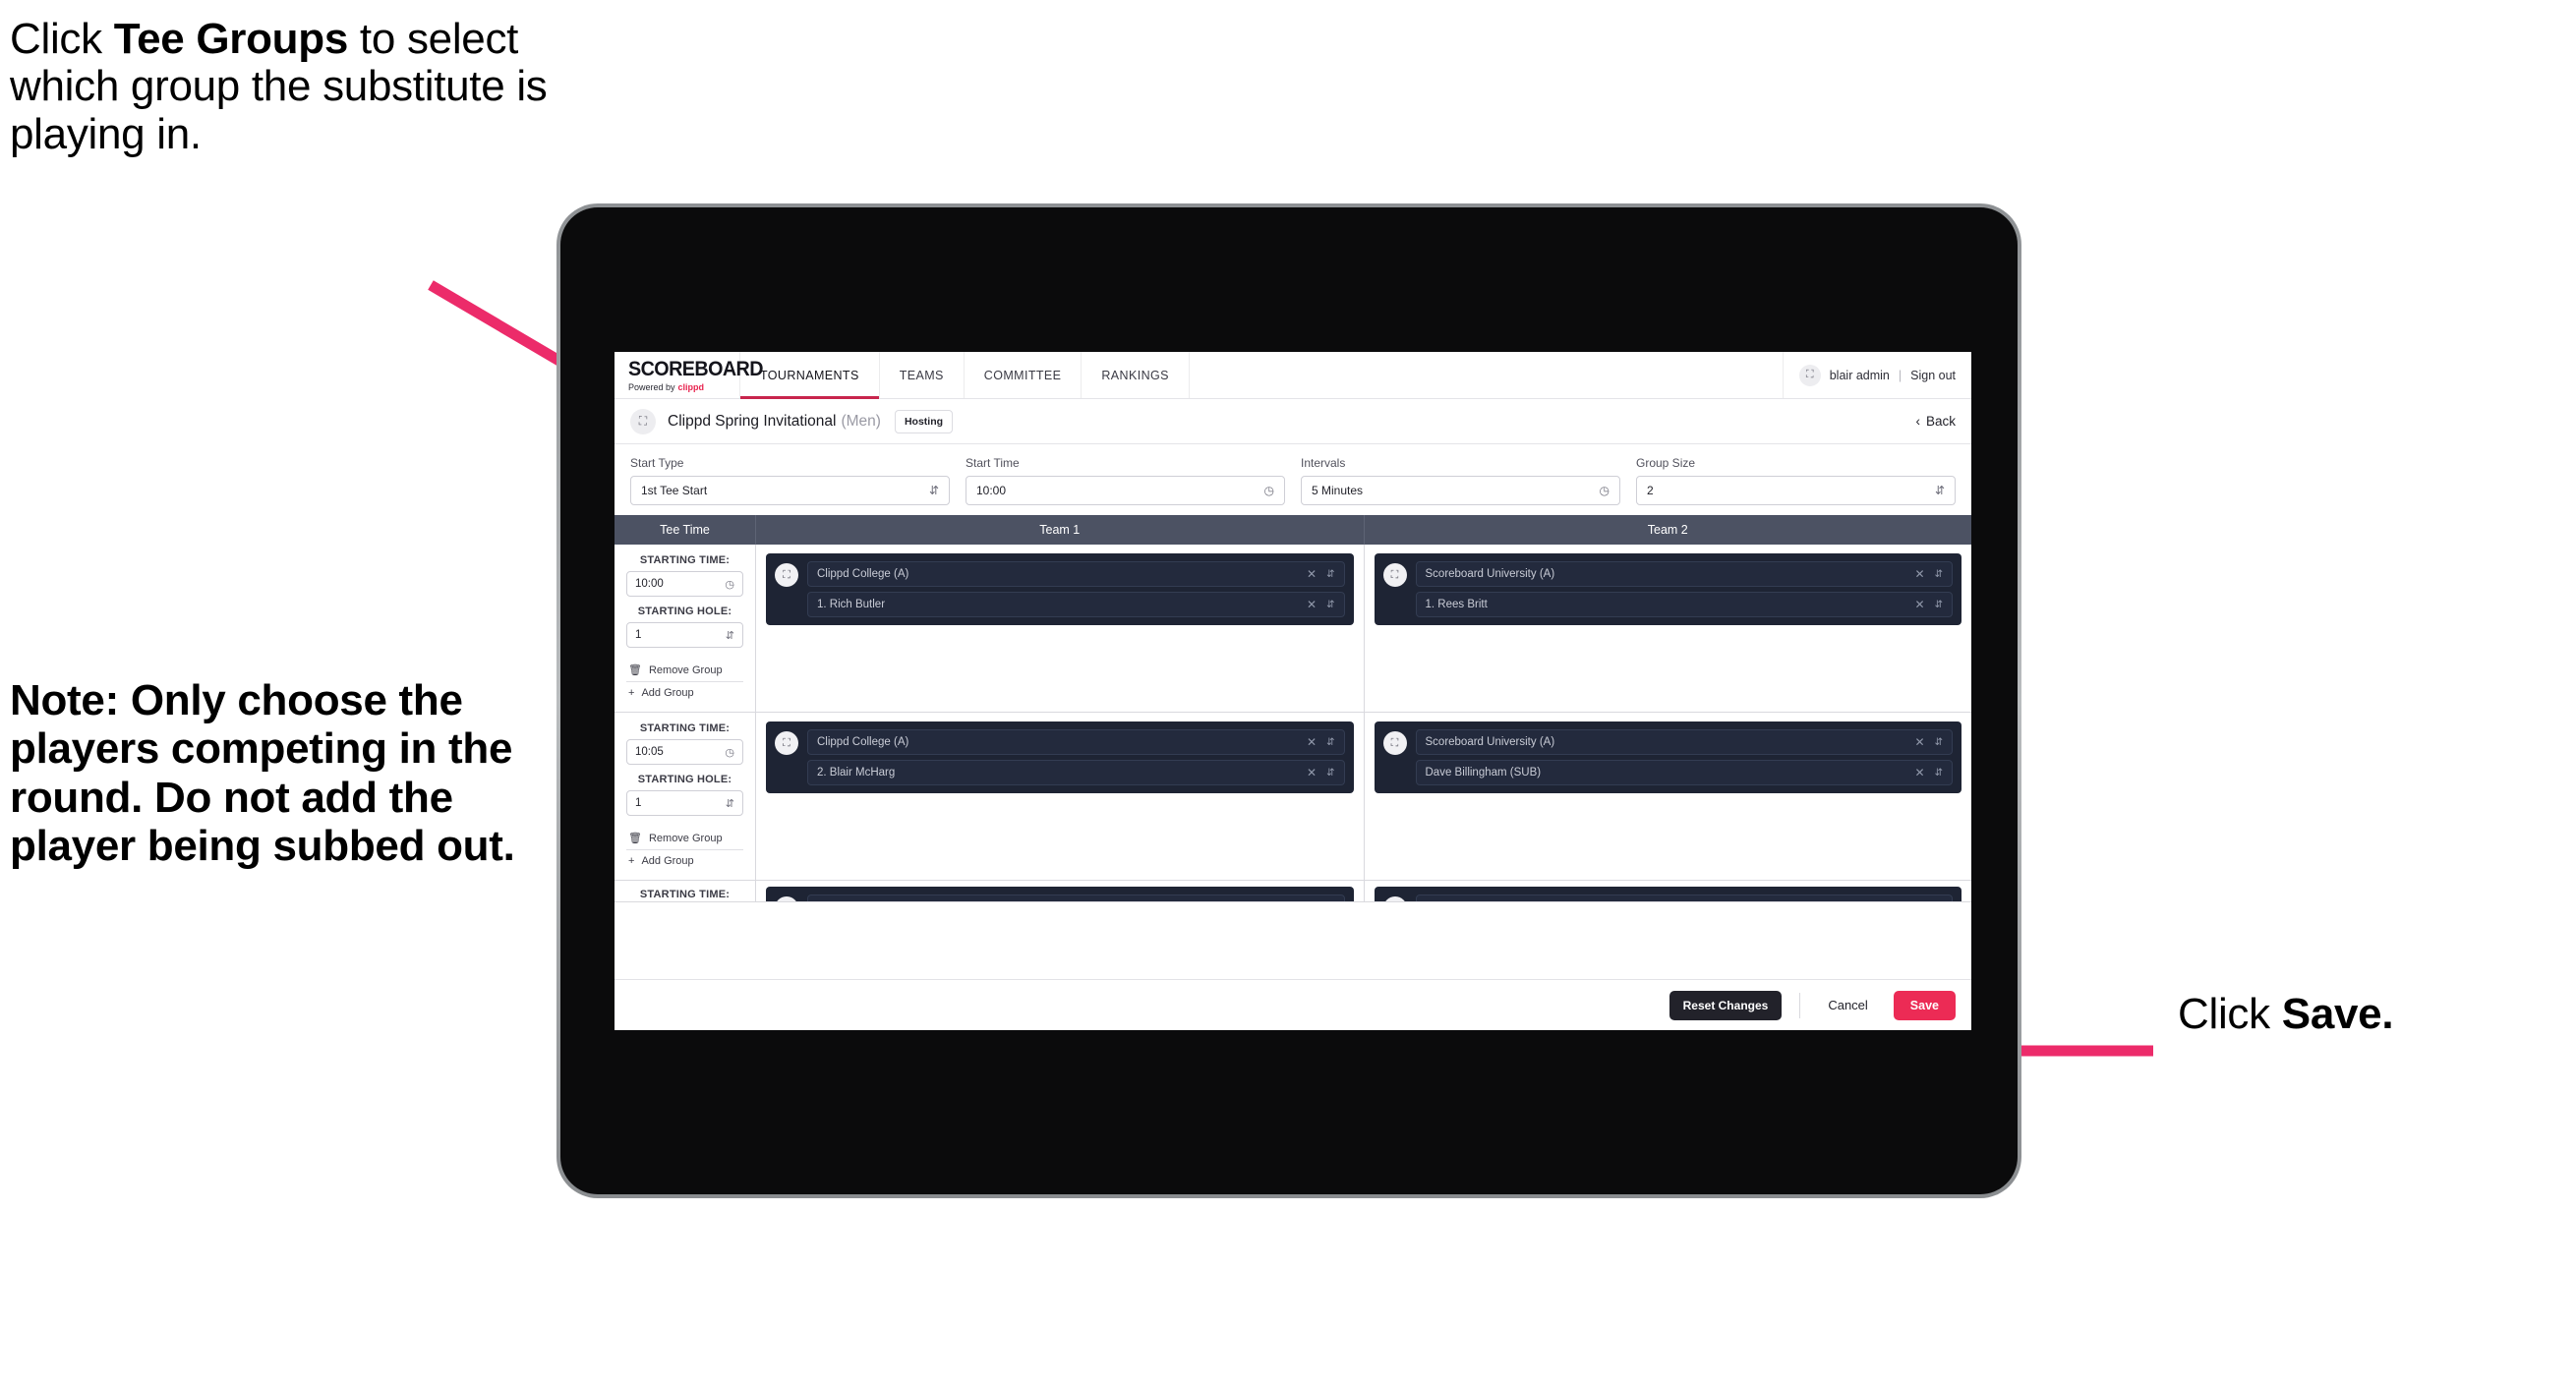 Image resolution: width=2576 pixels, height=1385 pixels. I want to click on start-type-control: Start Type 1st Tee Start ⇵, so click(790, 480).